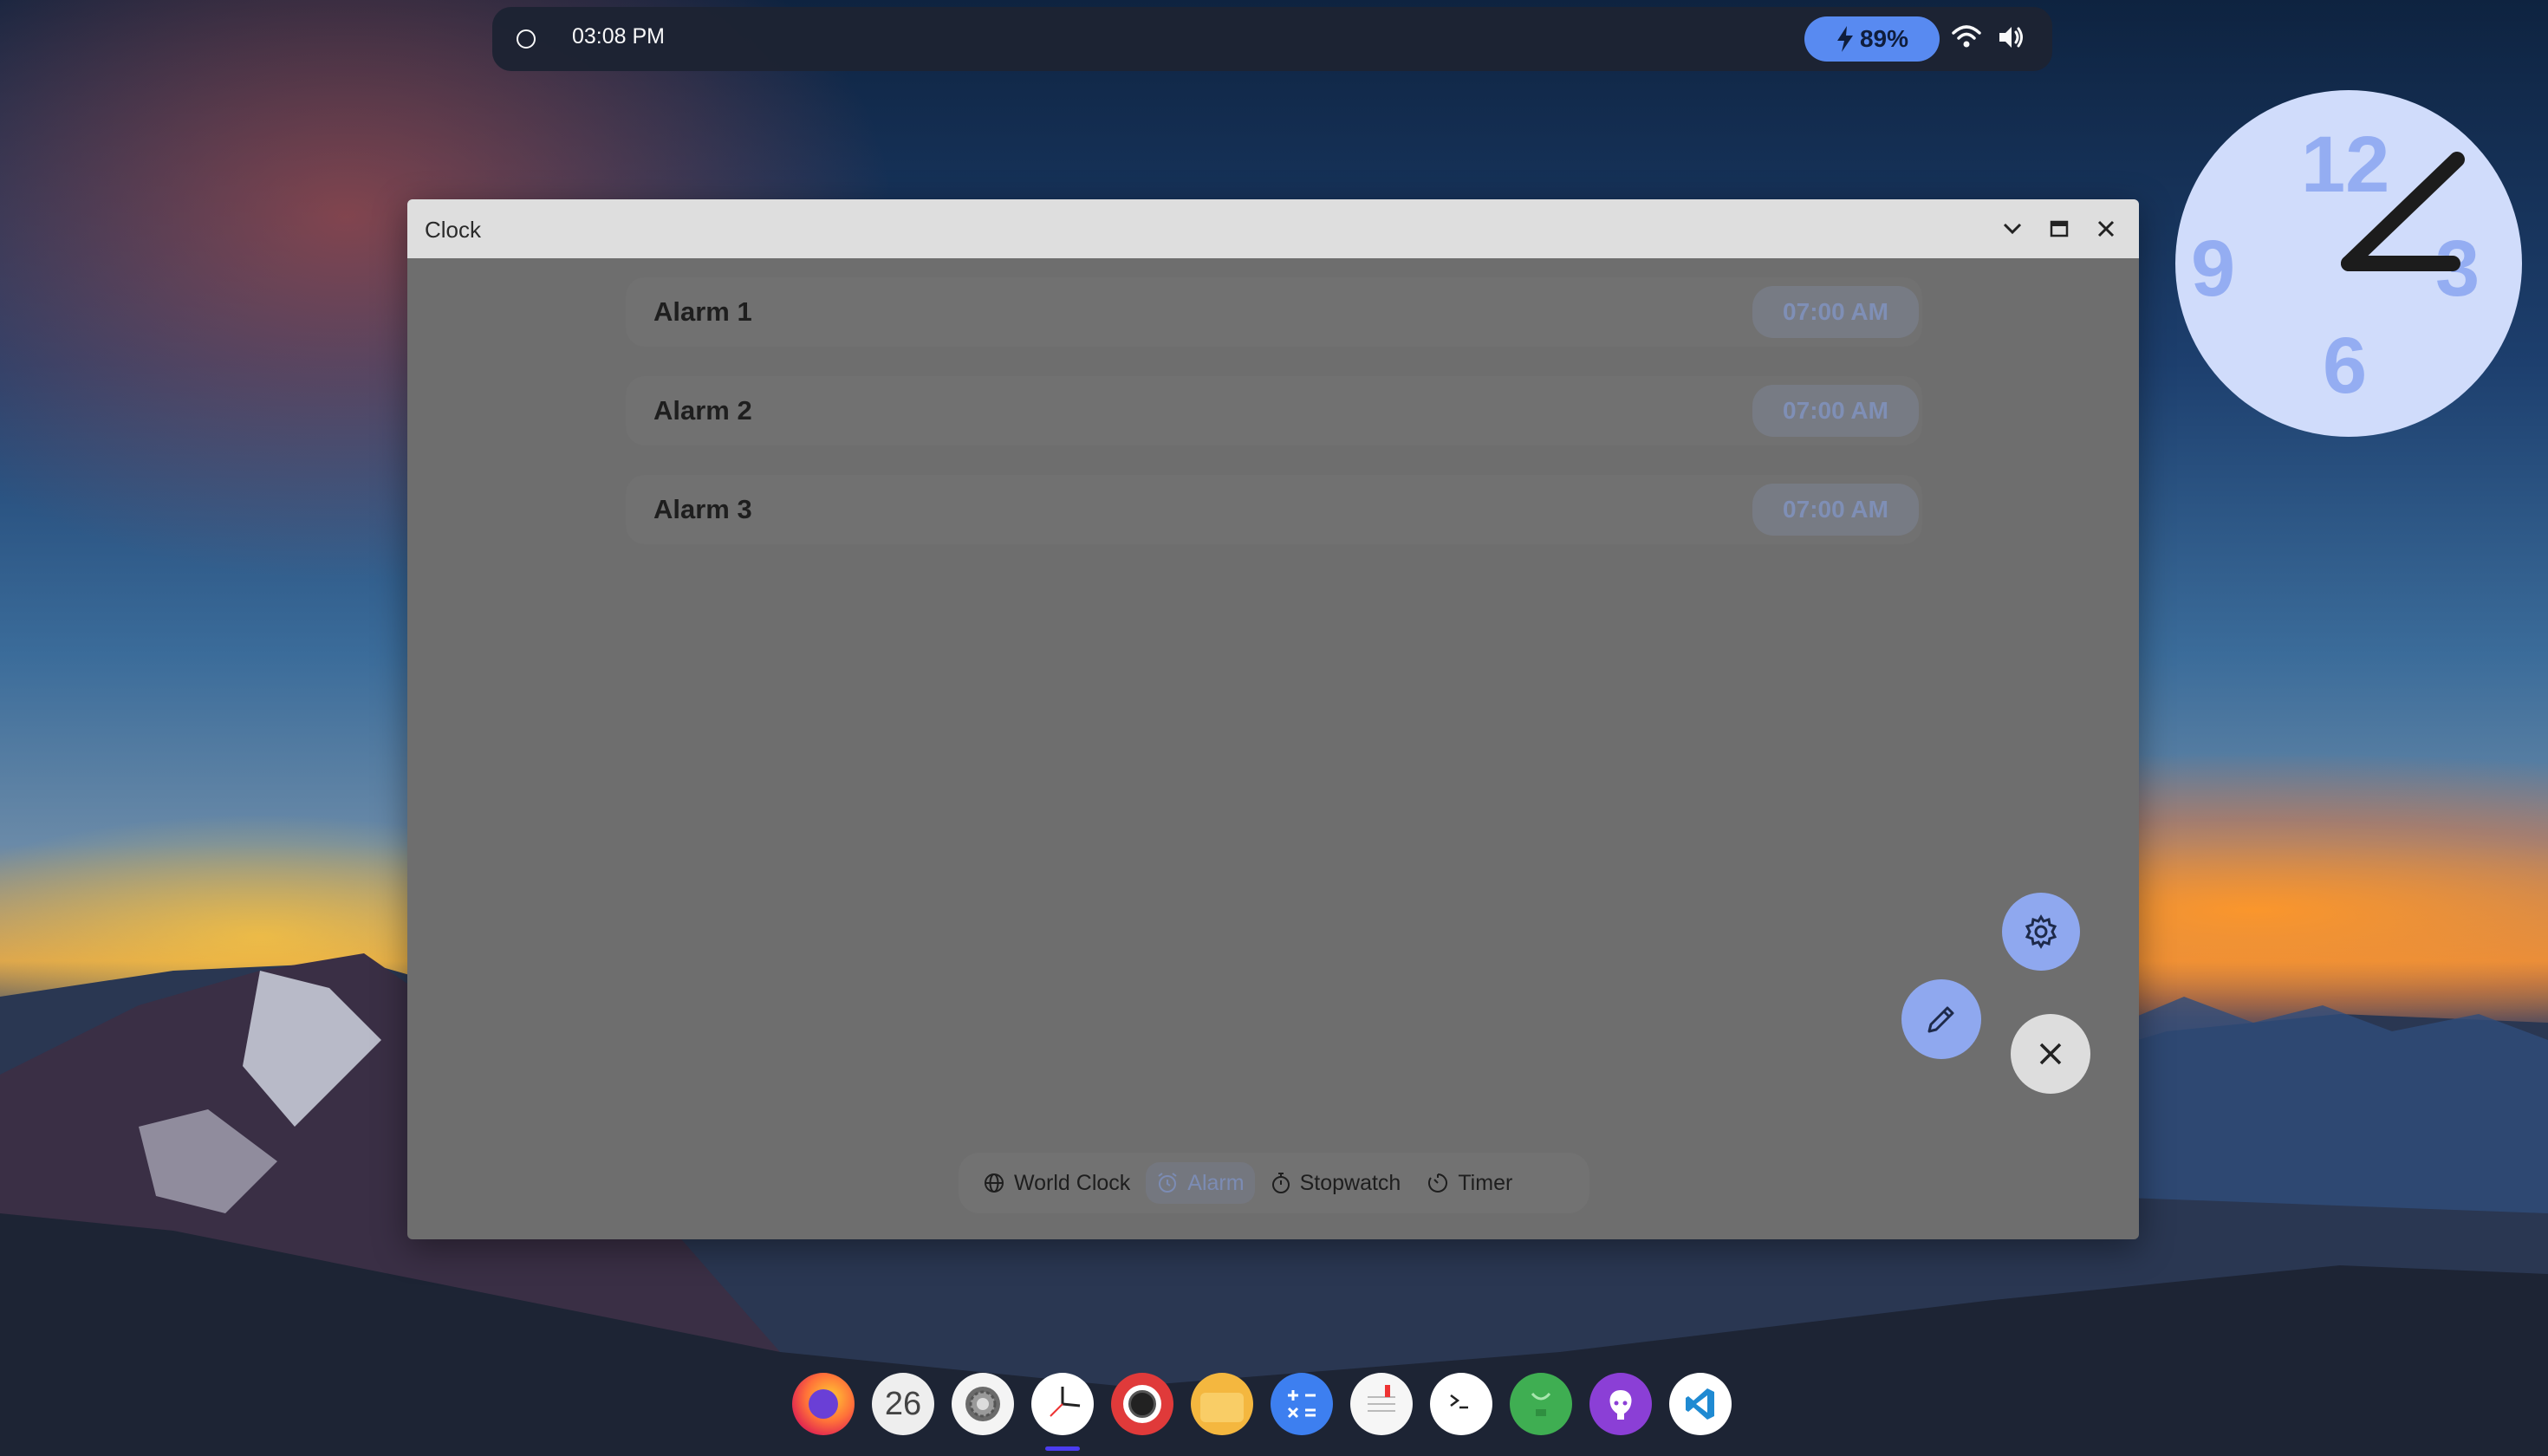  What do you see at coordinates (702, 410) in the screenshot?
I see `alarm-name: Alarm 2` at bounding box center [702, 410].